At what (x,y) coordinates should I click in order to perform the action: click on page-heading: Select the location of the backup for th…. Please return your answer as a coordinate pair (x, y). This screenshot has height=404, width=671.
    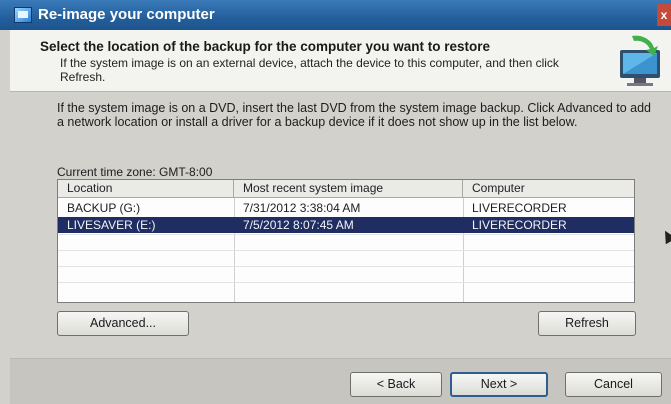
    Looking at the image, I should click on (265, 46).